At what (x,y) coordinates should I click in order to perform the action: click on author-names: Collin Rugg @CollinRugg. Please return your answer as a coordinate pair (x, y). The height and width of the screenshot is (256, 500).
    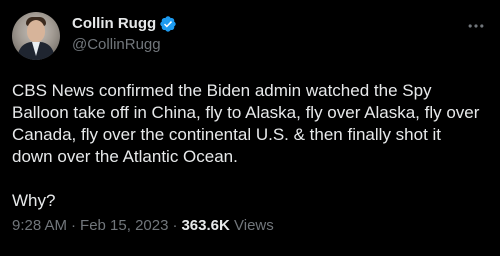
    Looking at the image, I should click on (124, 33).